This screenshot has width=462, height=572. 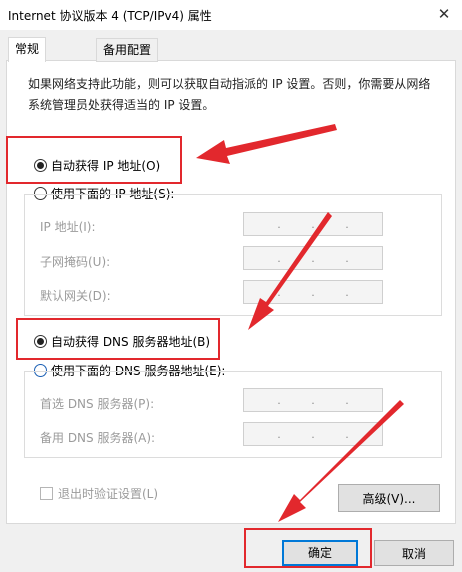 What do you see at coordinates (266, 144) in the screenshot?
I see `arrow-to-ip-auto-icon` at bounding box center [266, 144].